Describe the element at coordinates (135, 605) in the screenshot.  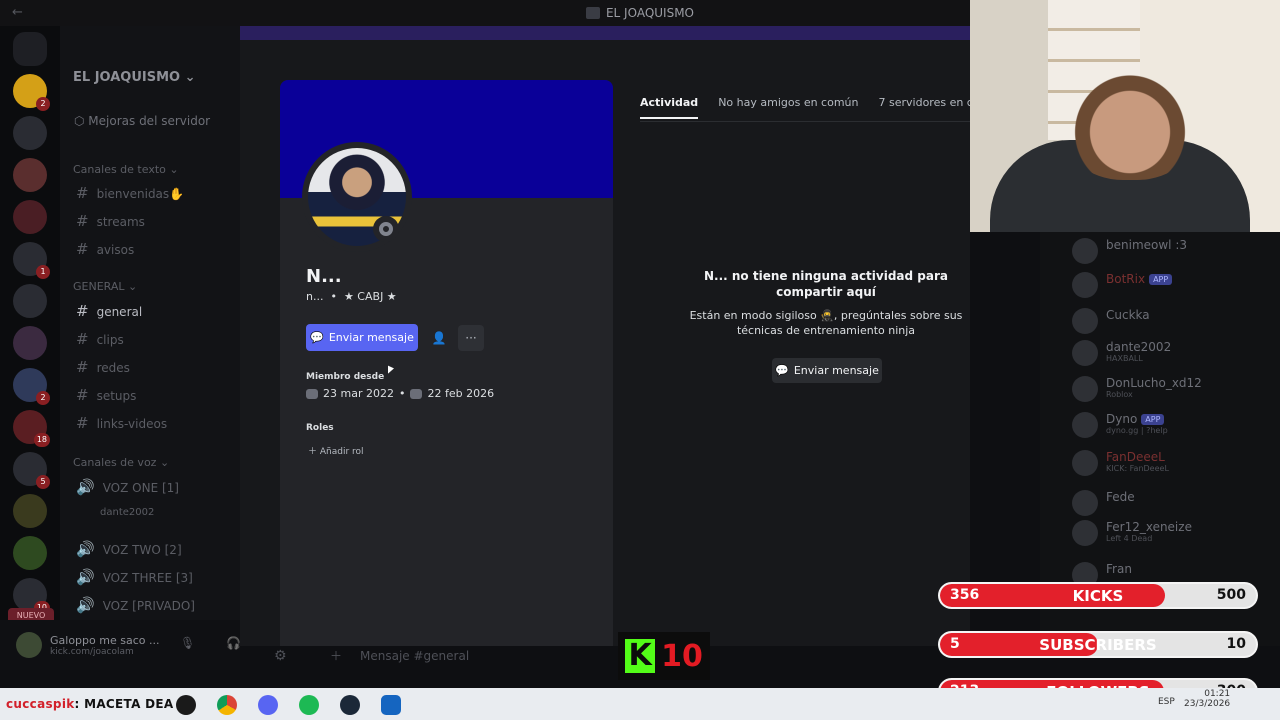
I see `voice-channel-private: 🔊 VOZ [PRIVADO]` at that location.